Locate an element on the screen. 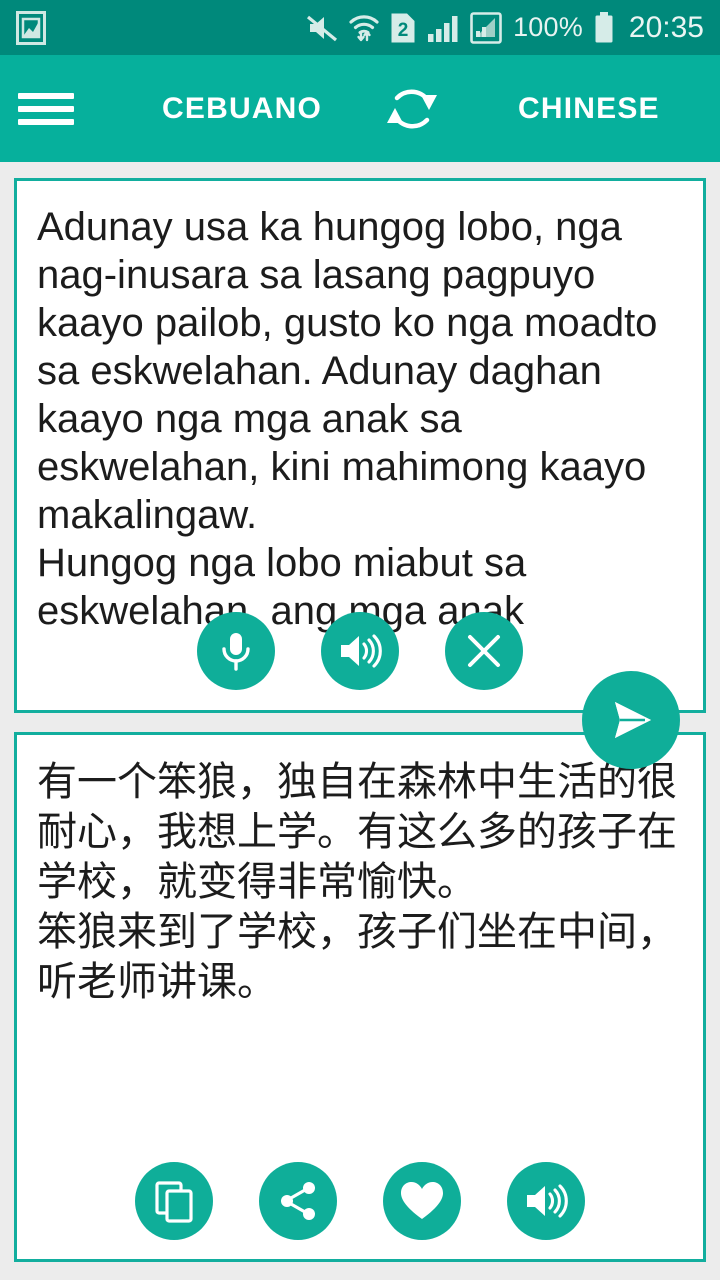 This screenshot has height=1280, width=720. status-bar-right-icons: 2 100% 20:35 is located at coordinates (505, 28).